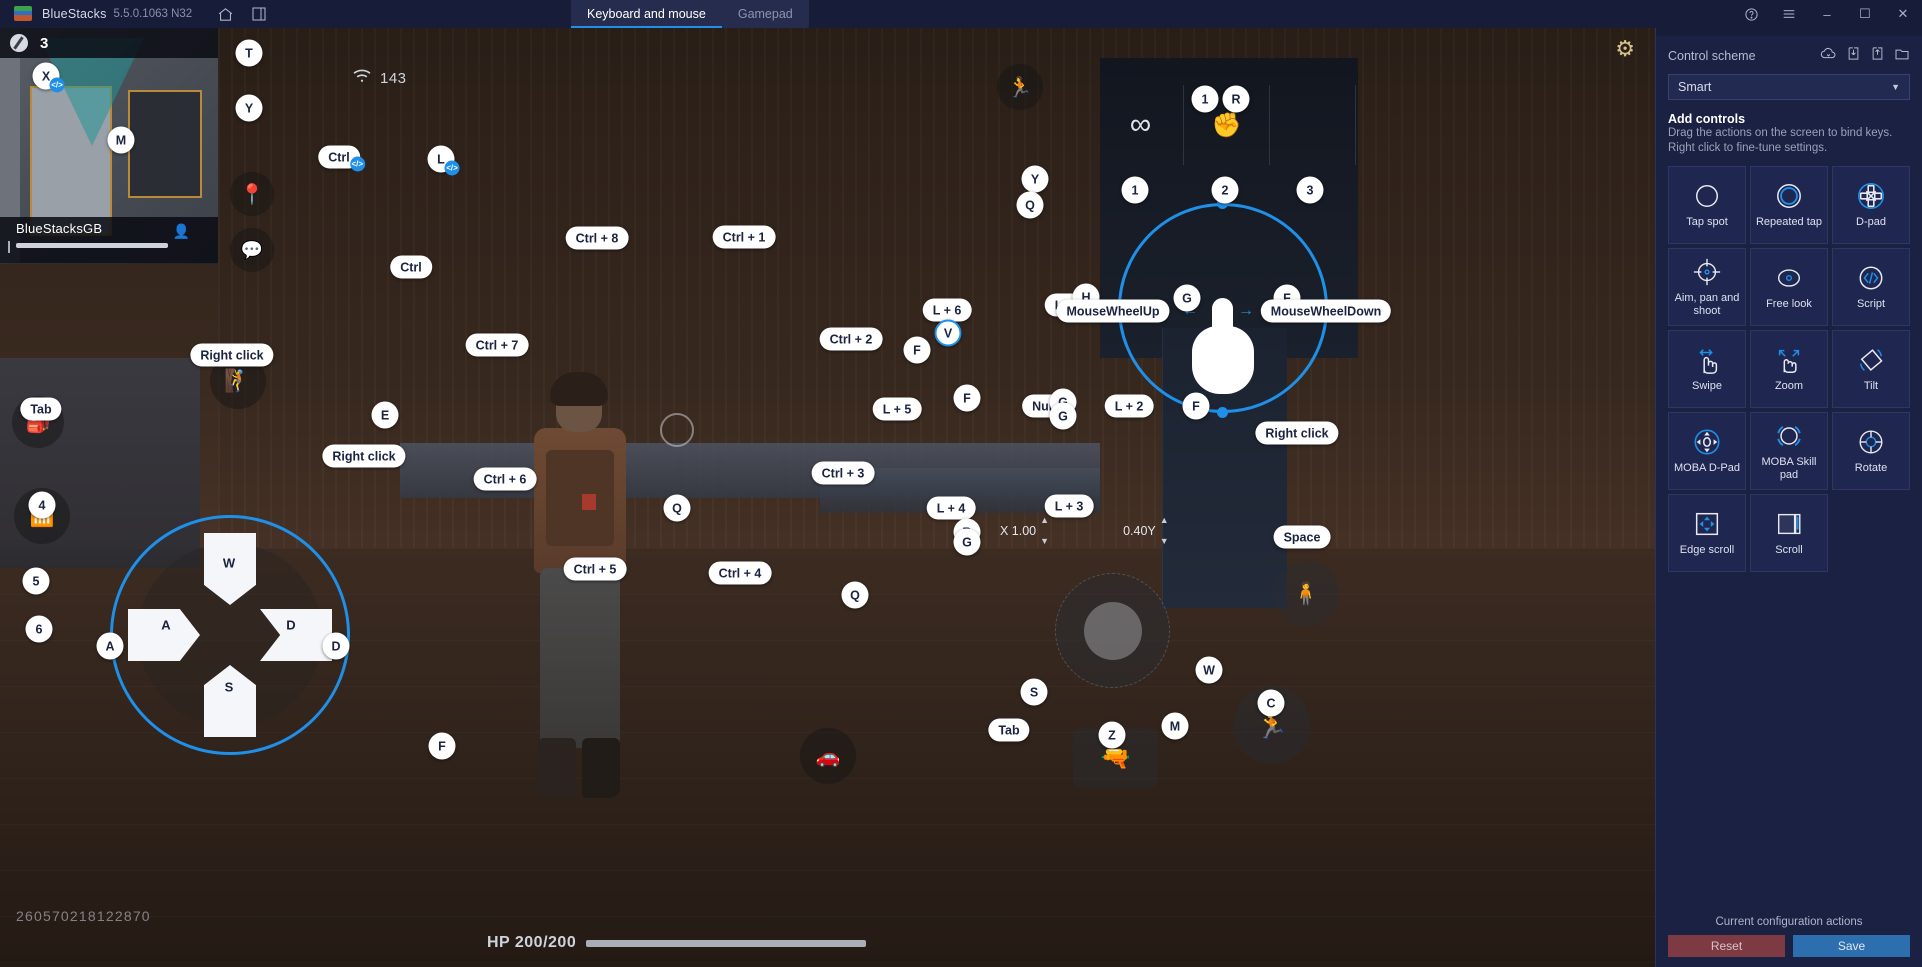  I want to click on key-binding-bubble: MouseWheelUp, so click(1113, 311).